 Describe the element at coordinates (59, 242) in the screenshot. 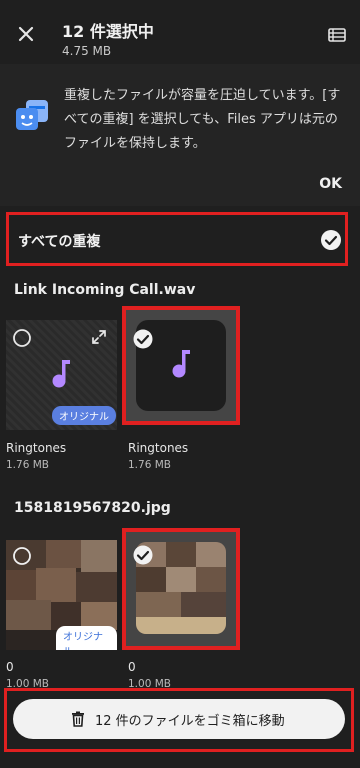

I see `all-duplicates-label: すべての重複` at that location.